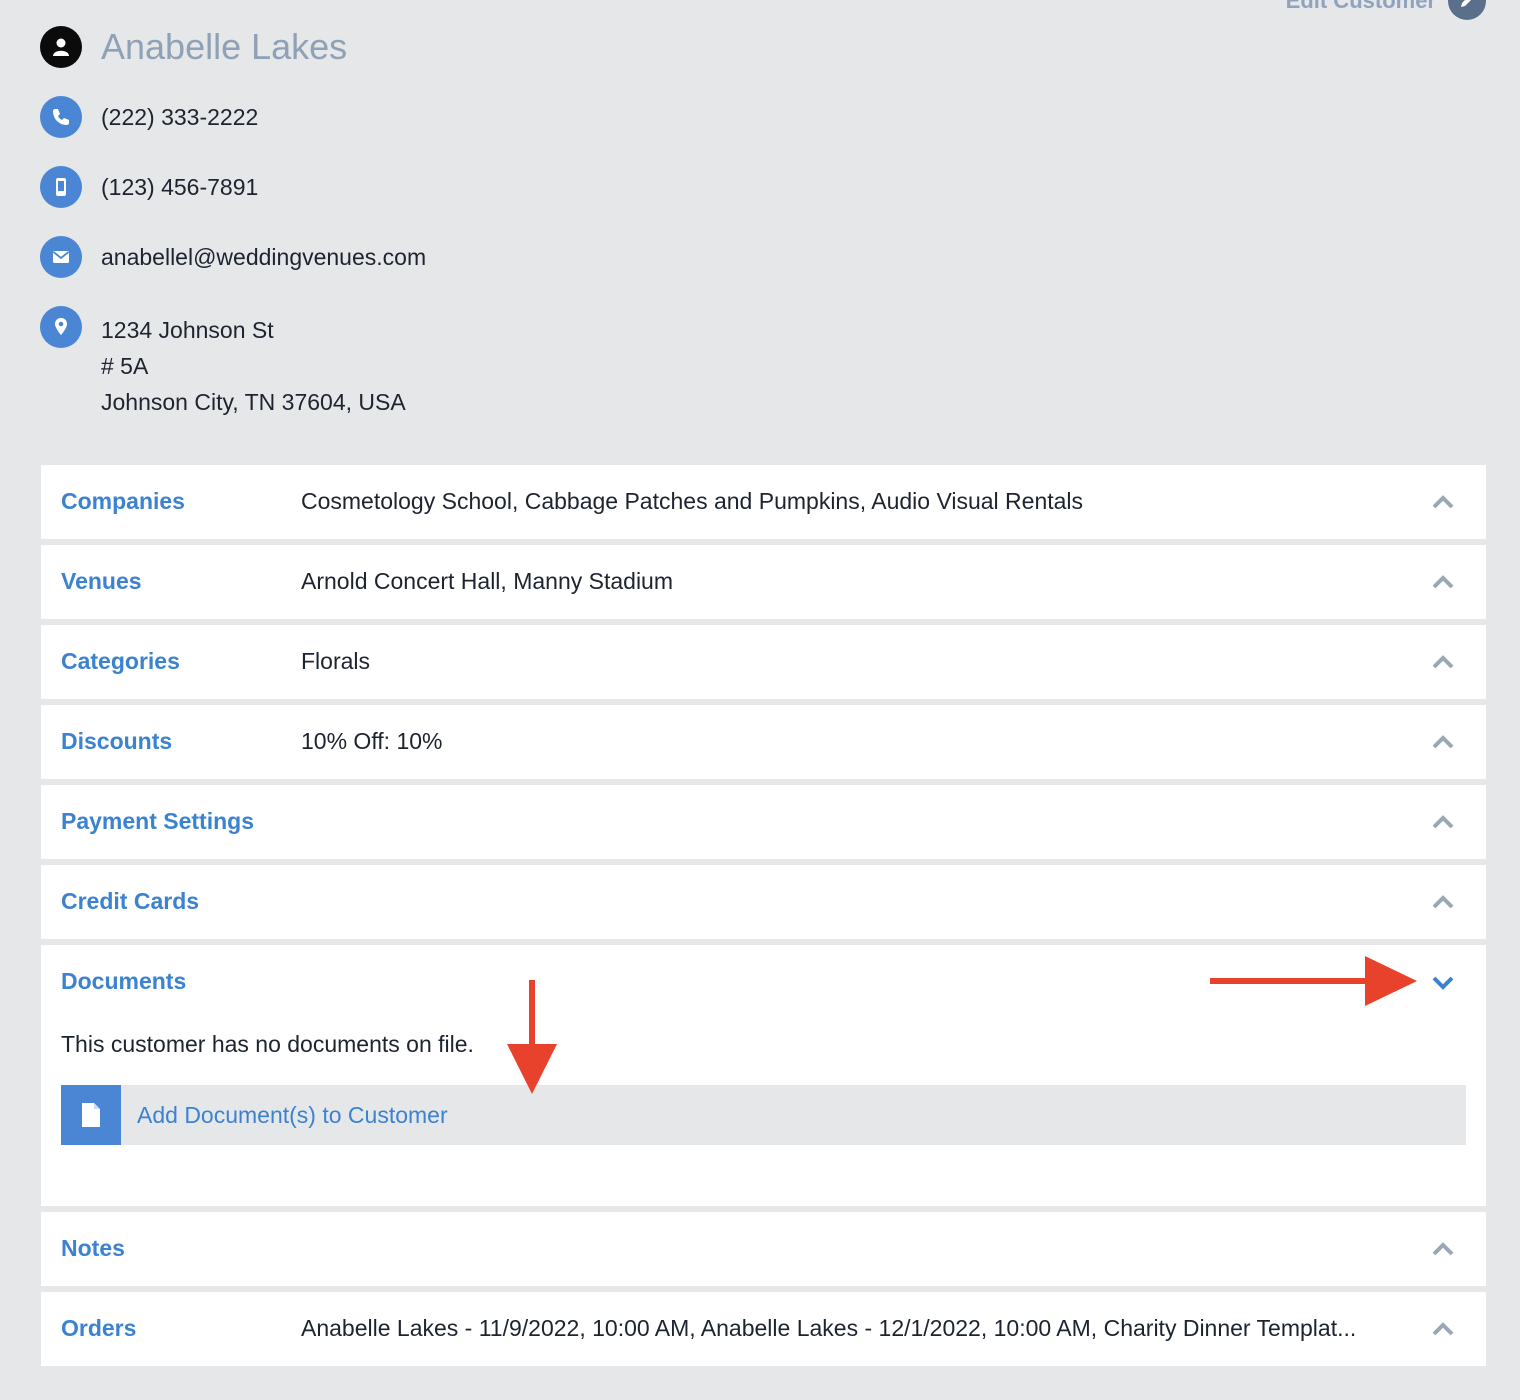 The image size is (1520, 1400). I want to click on section-title: Payment Settings, so click(157, 821).